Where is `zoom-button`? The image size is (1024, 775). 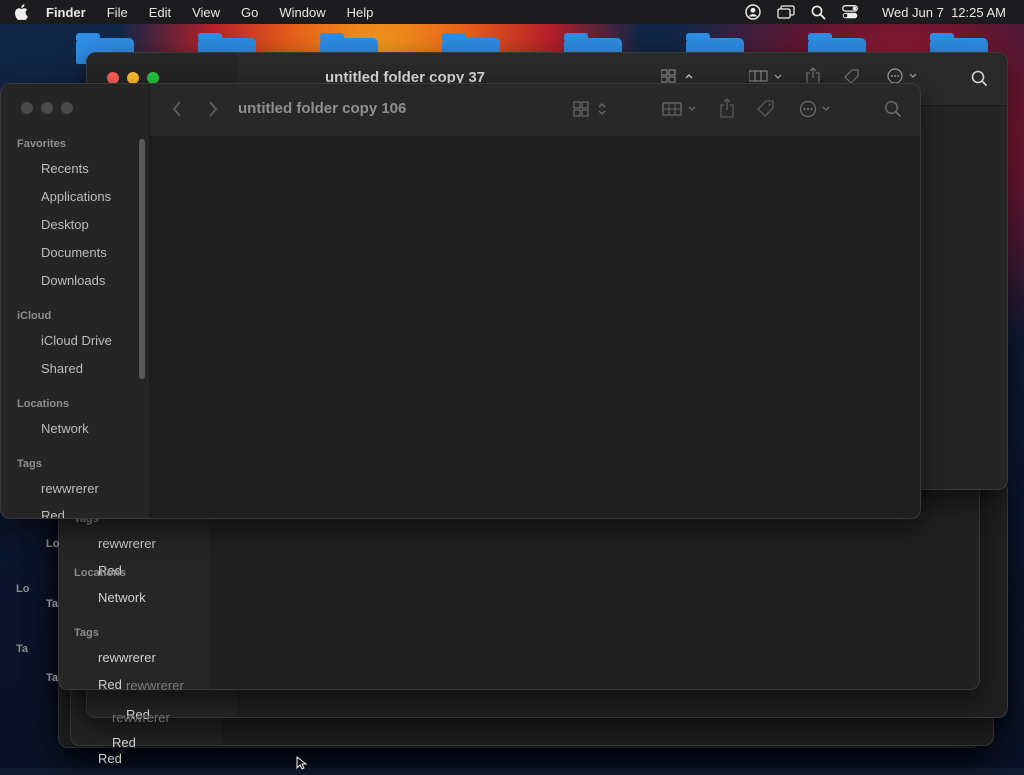
zoom-button is located at coordinates (67, 108).